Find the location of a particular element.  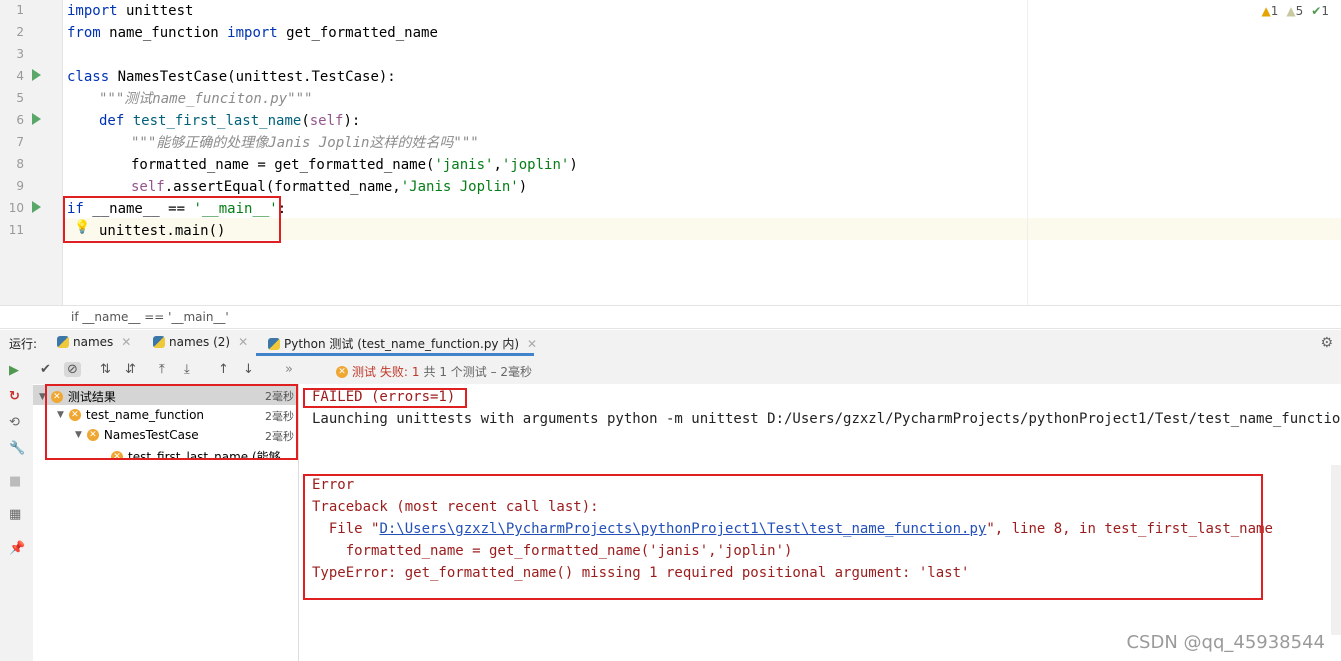

editor-gutter: 1 2 3 4 5 6 7 8 9 10 11 is located at coordinates (31, 152).